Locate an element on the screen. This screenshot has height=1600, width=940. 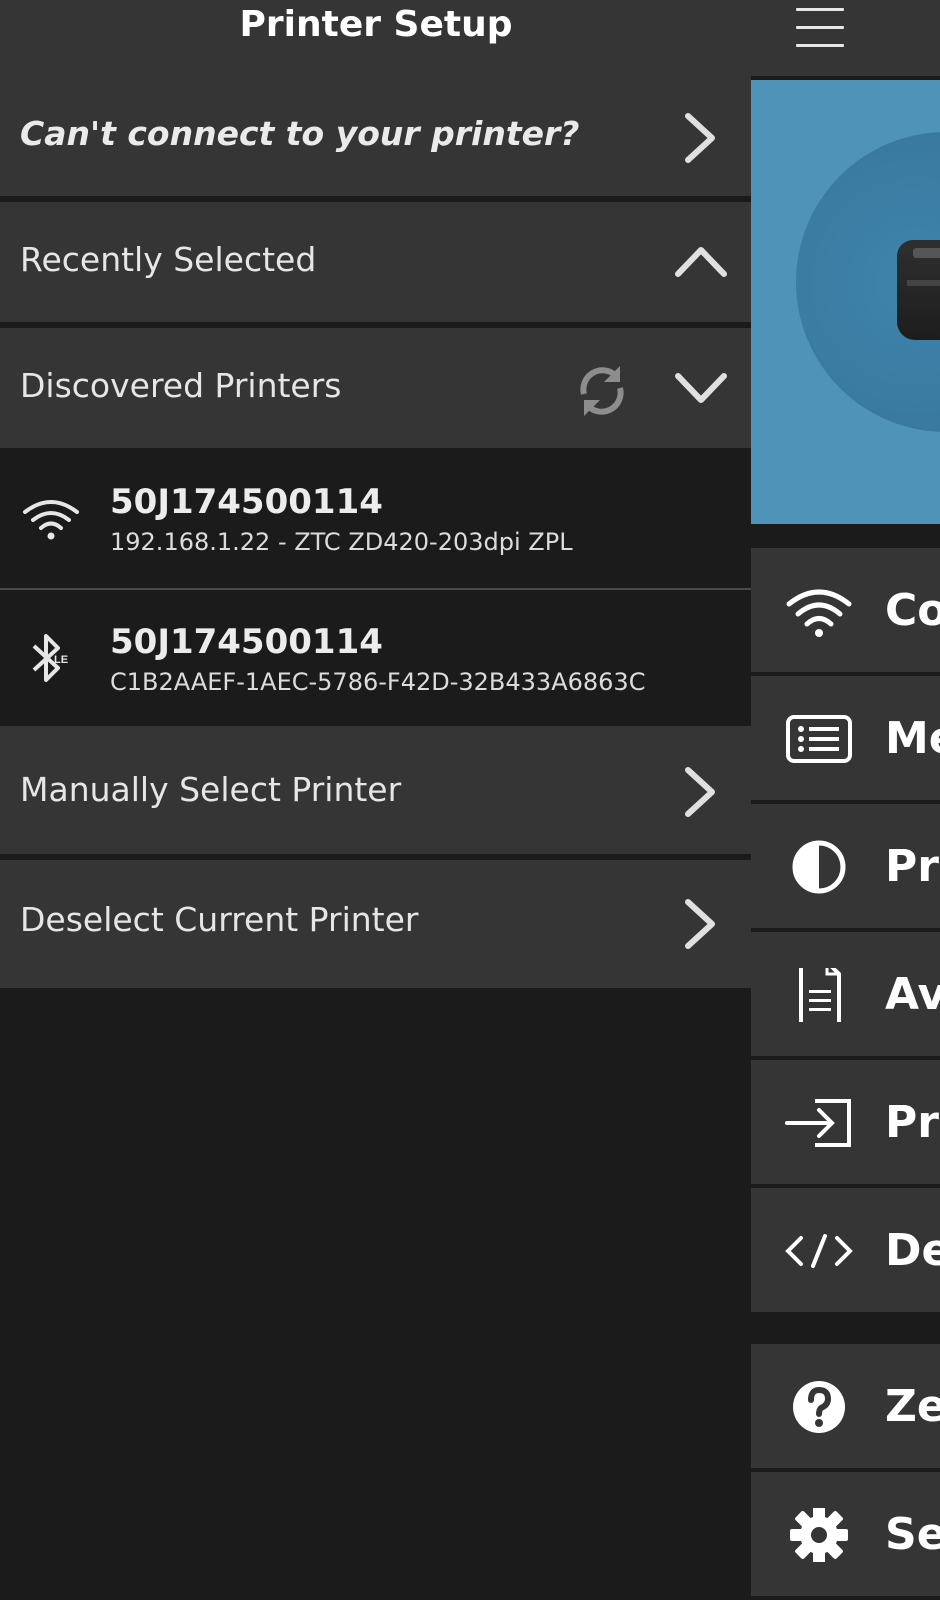
menu-item-connectivity: Co is located at coordinates (845, 610).